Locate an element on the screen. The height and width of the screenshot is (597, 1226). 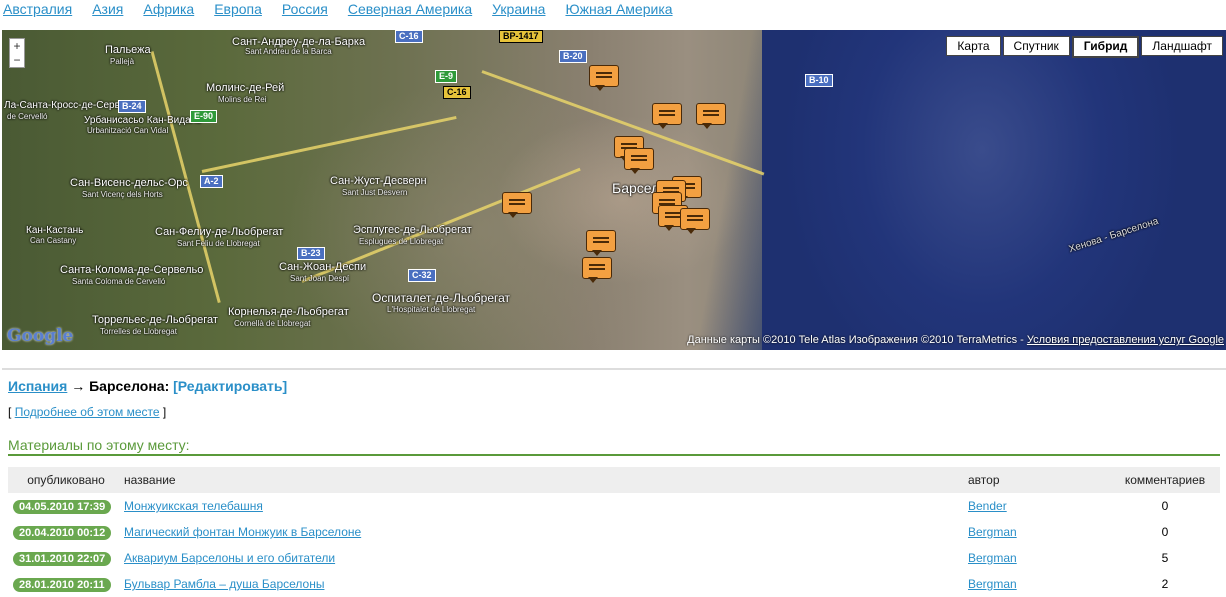
more-info-link: Подробнее об этом месте is located at coordinates (87, 412).